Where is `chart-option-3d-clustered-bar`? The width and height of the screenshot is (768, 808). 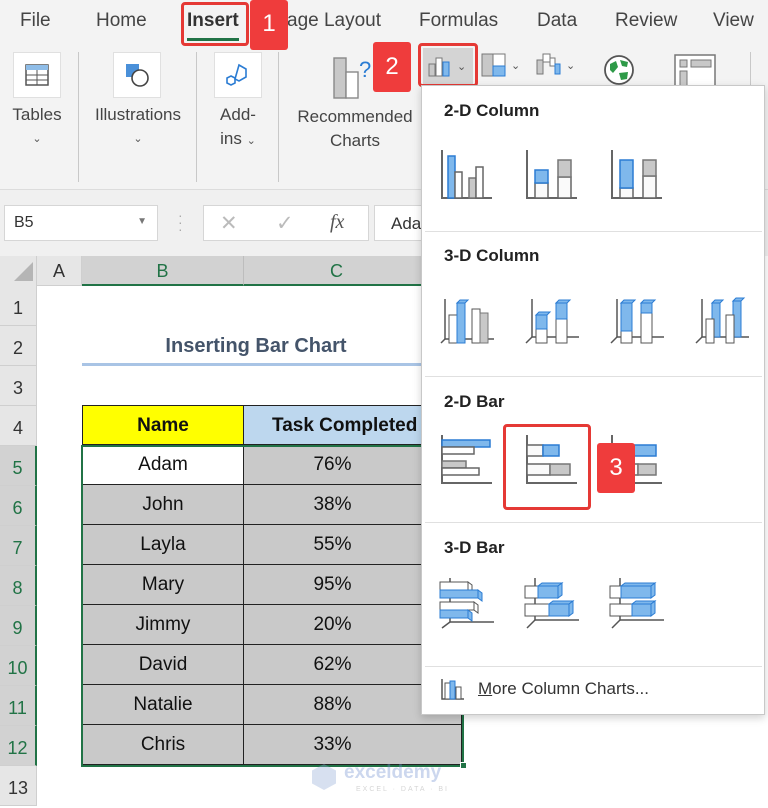 chart-option-3d-clustered-bar is located at coordinates (468, 604).